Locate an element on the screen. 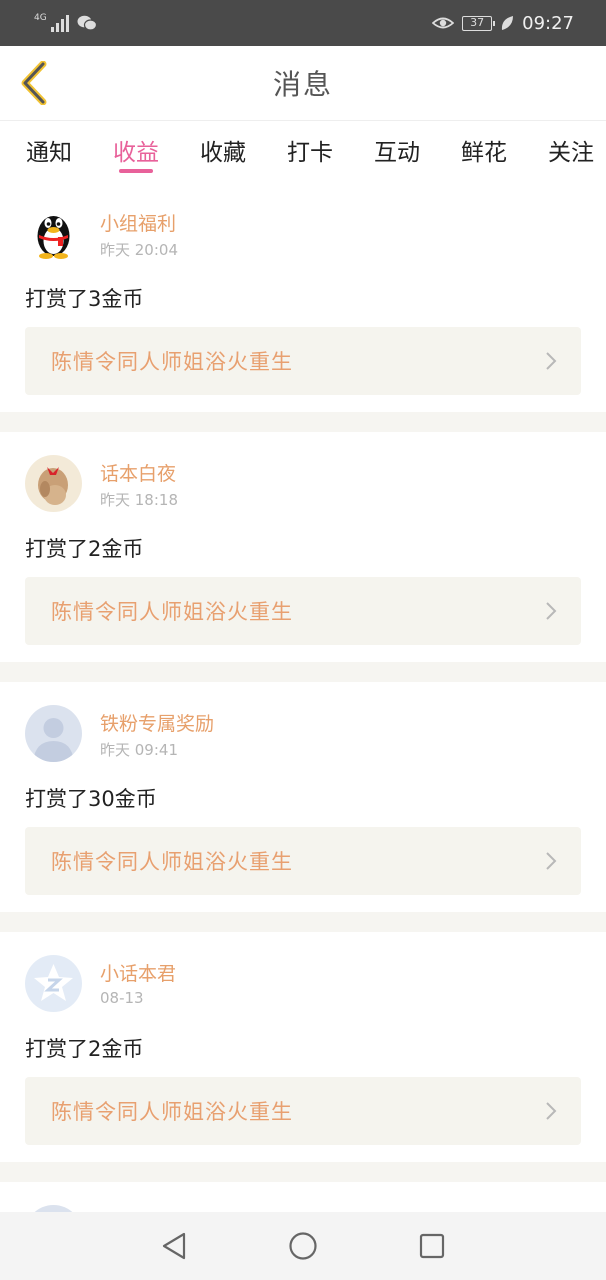 Image resolution: width=606 pixels, height=1280 pixels. app-header: 消息 is located at coordinates (303, 83).